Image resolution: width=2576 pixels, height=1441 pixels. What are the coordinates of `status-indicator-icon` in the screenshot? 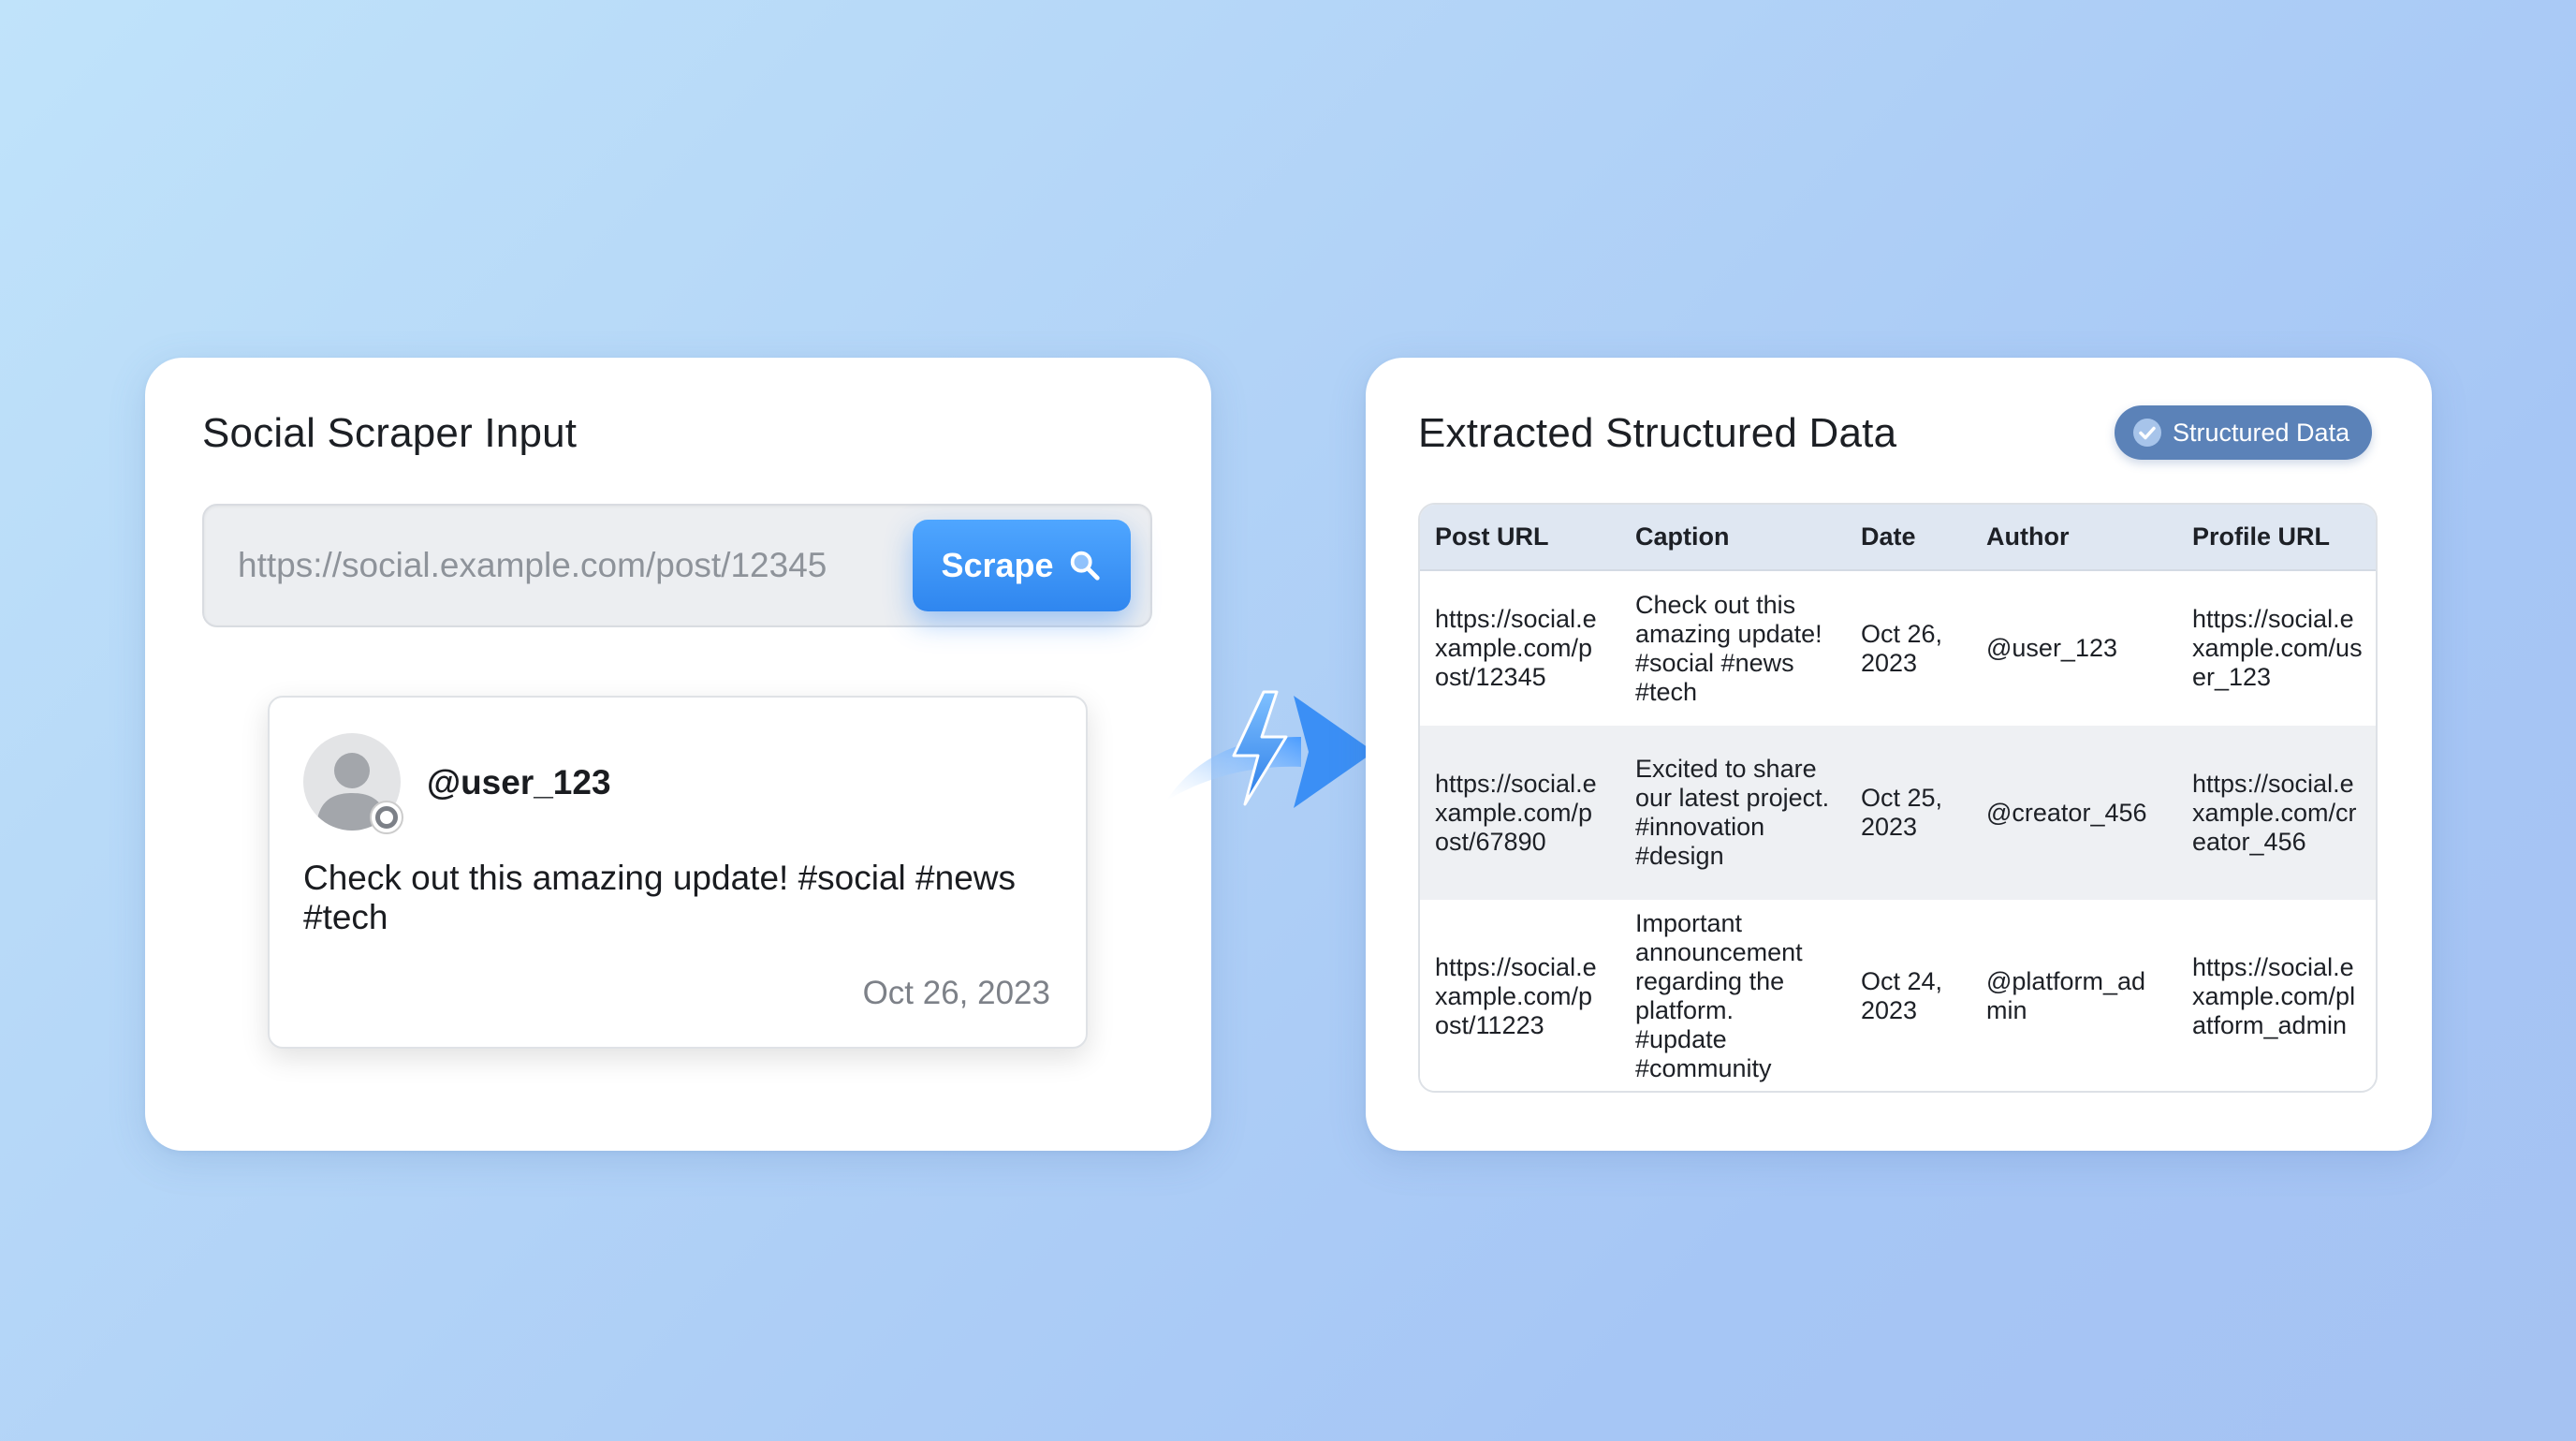 It's located at (386, 817).